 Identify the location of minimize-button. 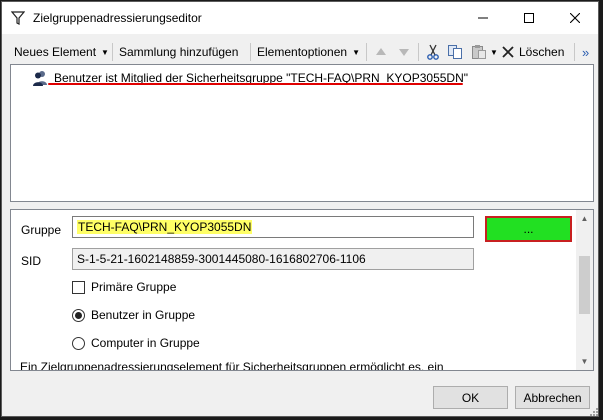
(483, 18).